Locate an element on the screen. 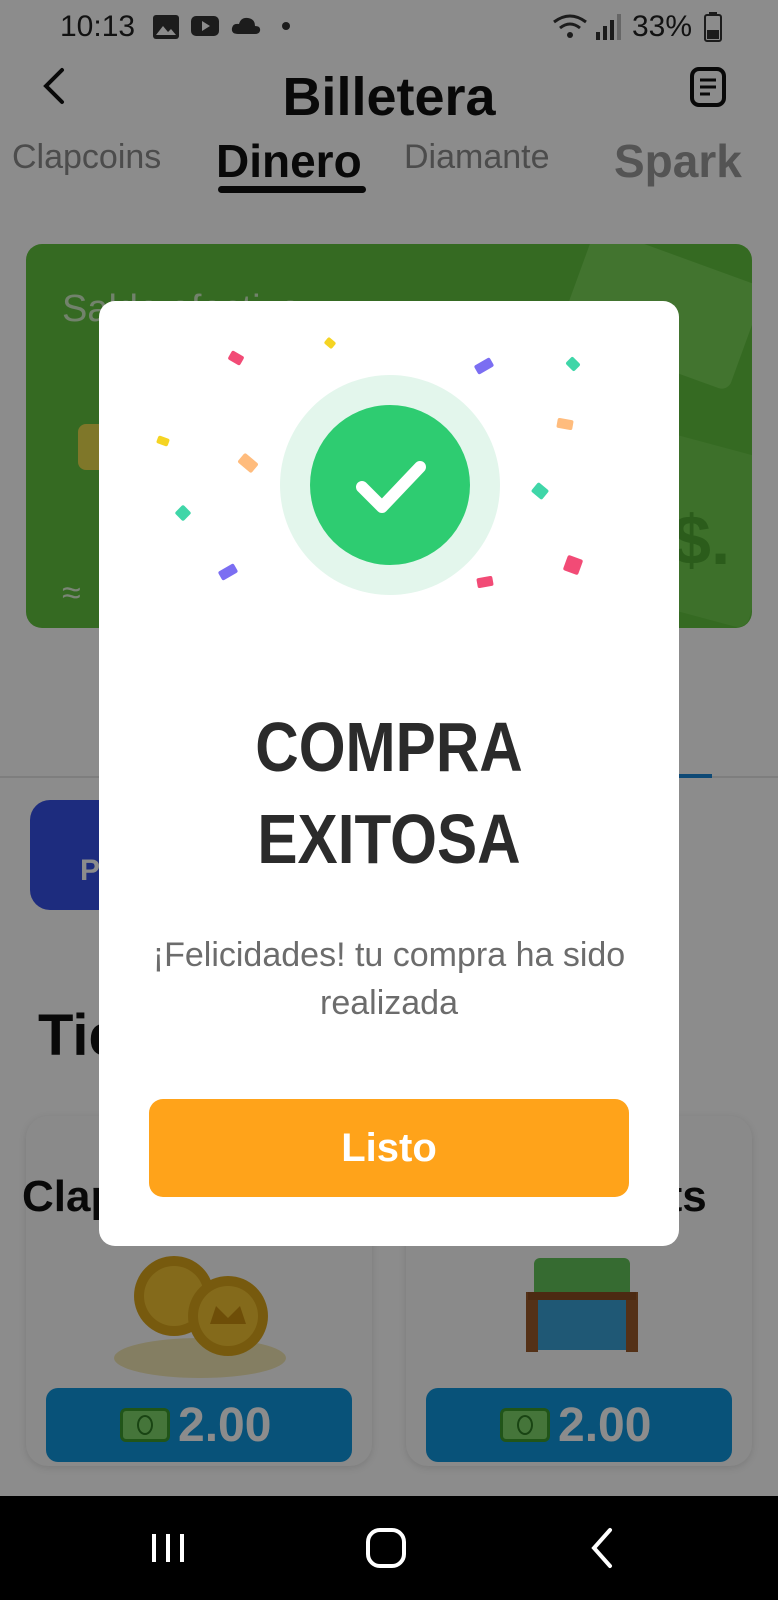  success-circle is located at coordinates (390, 485).